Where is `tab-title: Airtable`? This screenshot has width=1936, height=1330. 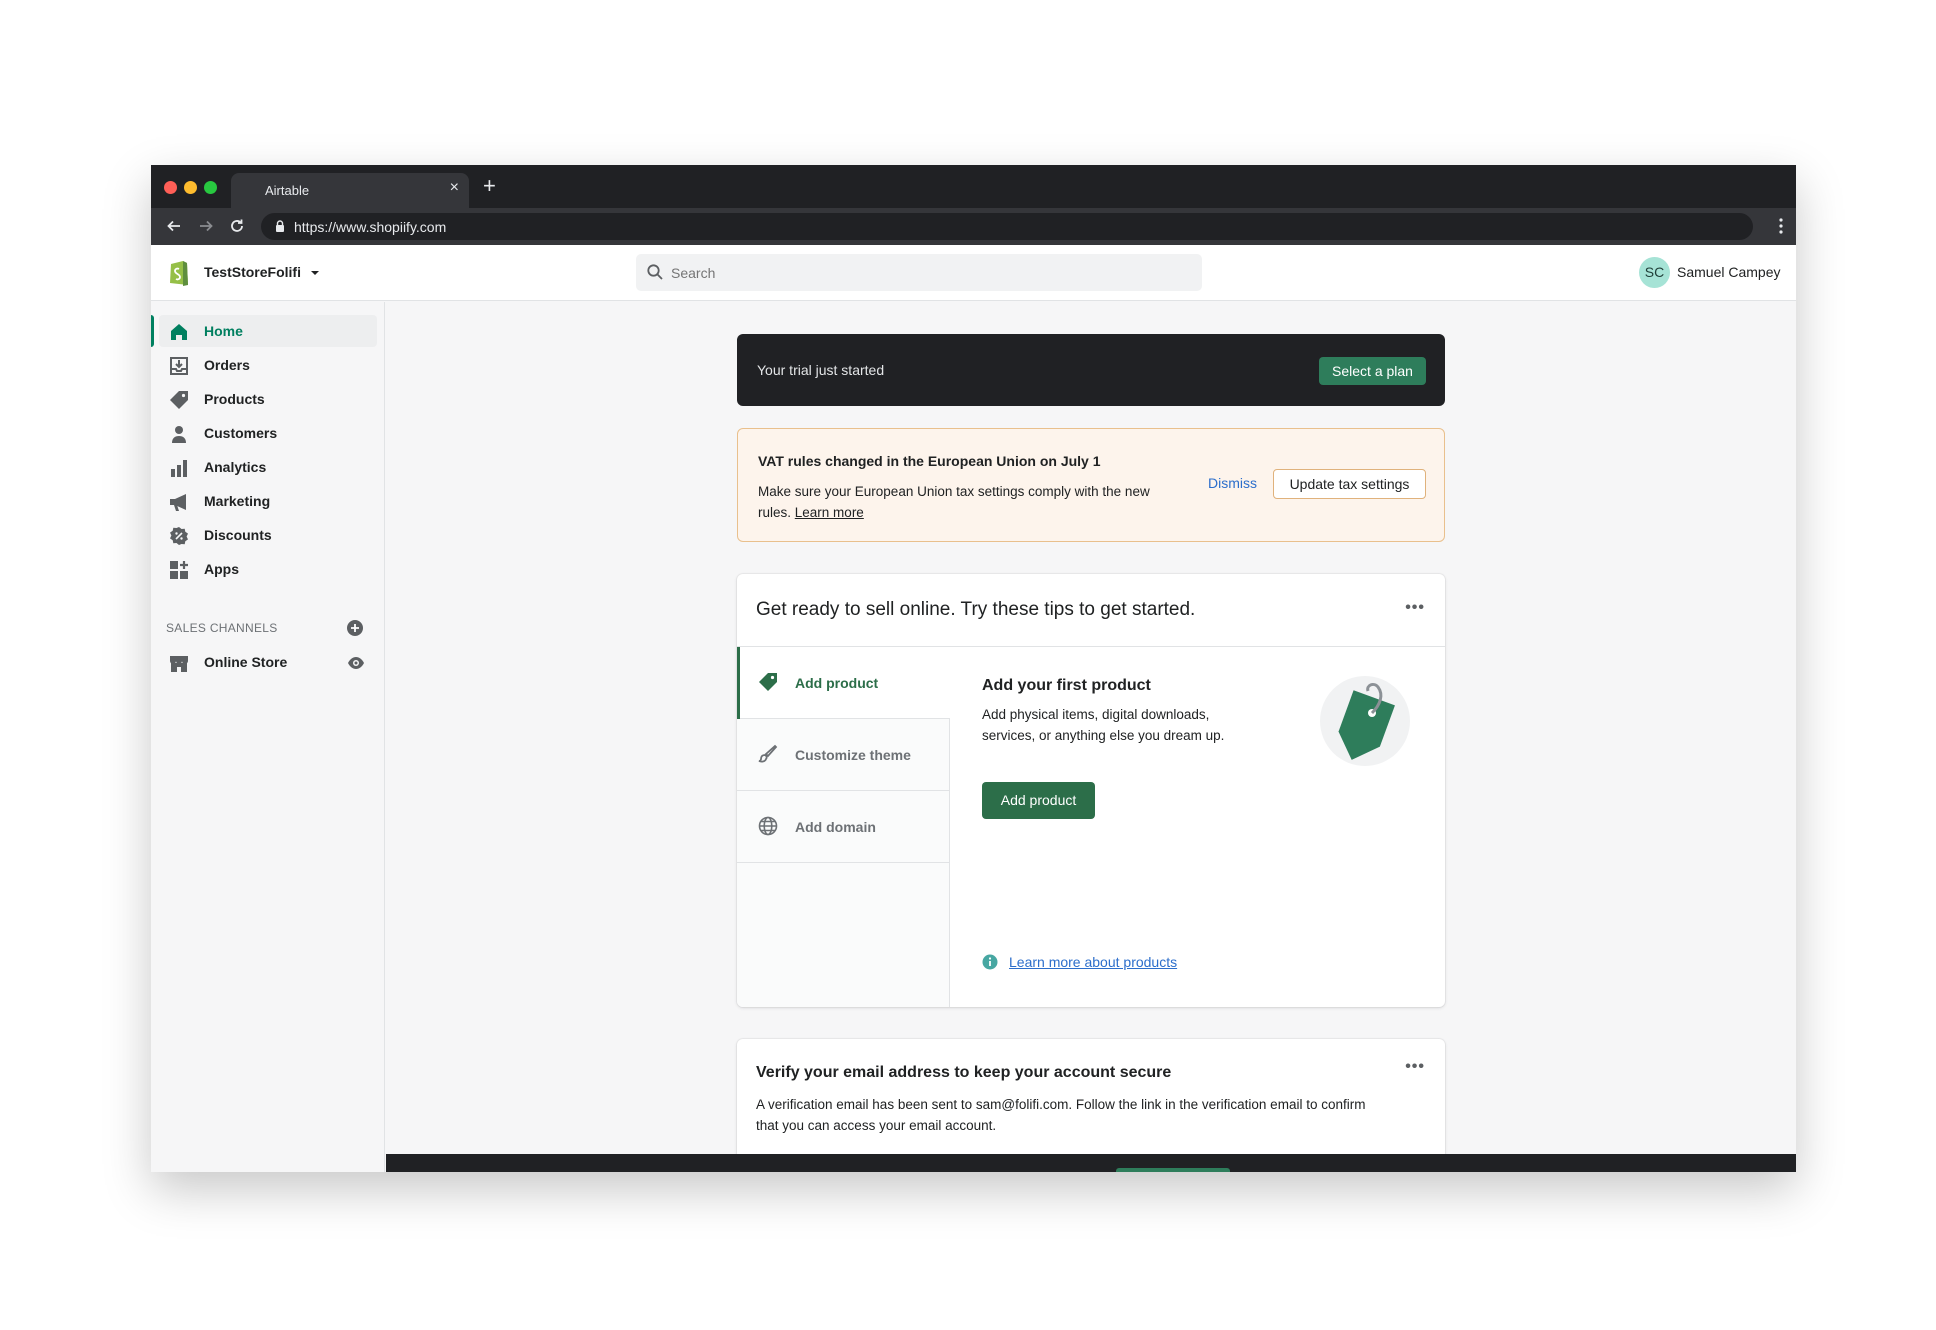
tab-title: Airtable is located at coordinates (287, 190).